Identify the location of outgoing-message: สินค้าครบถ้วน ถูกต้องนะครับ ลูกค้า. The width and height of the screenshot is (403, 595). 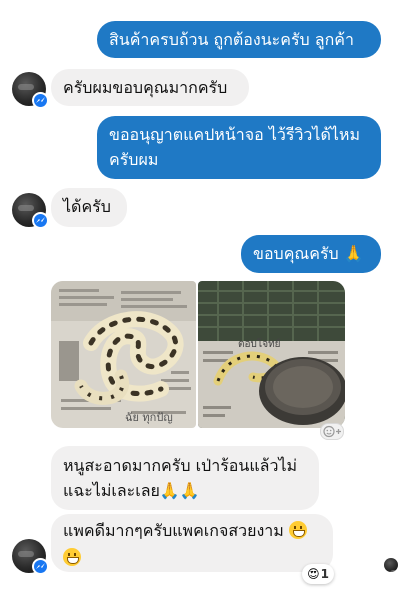
(239, 39).